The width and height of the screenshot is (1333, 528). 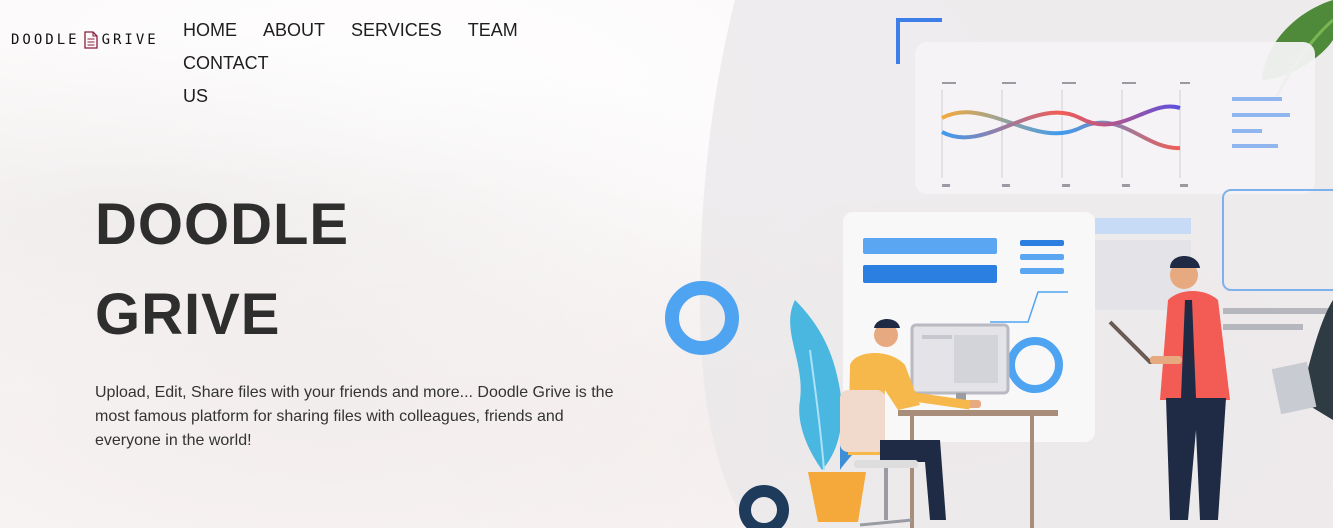 I want to click on brand-logo: DOODLE GRIVE, so click(x=85, y=40).